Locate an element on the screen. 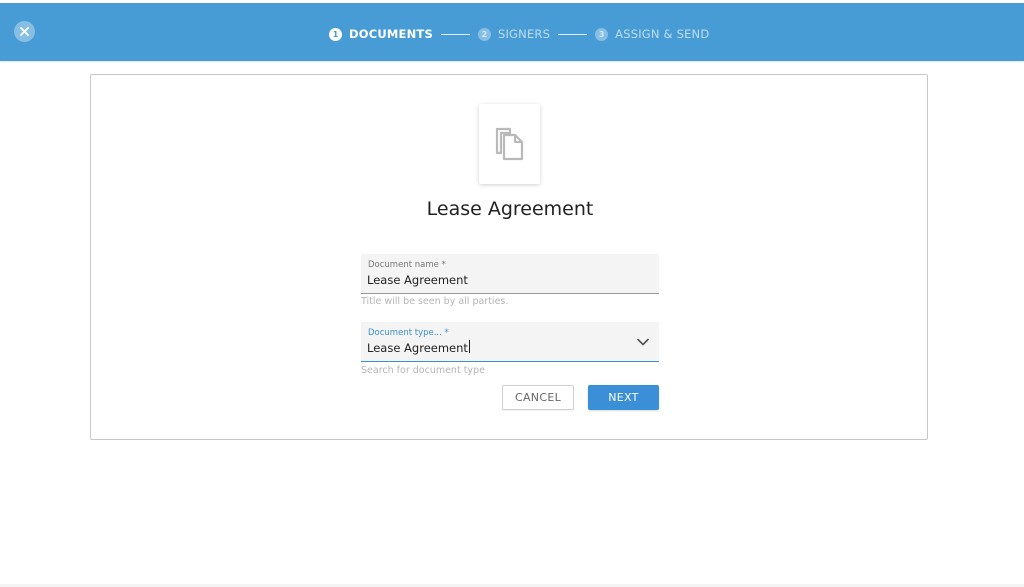 The width and height of the screenshot is (1024, 587). next-button: NEXT is located at coordinates (623, 397).